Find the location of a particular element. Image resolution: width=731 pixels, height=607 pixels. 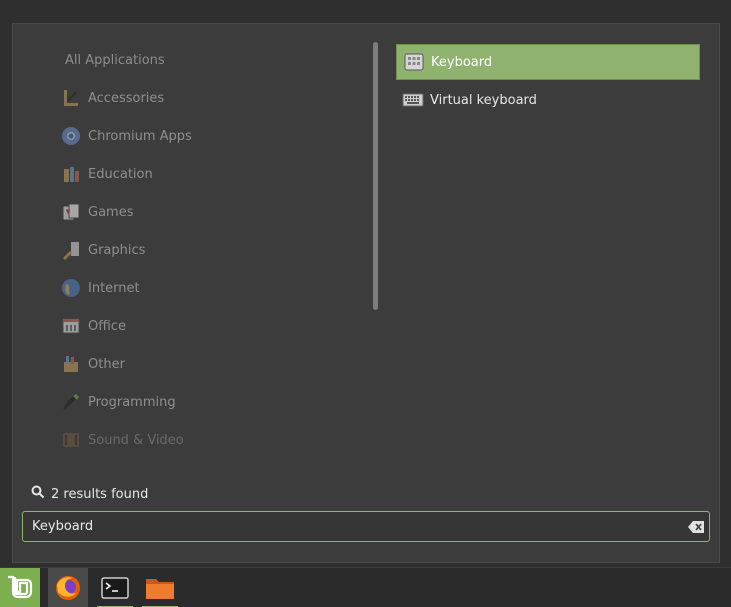

files-folder-icon is located at coordinates (160, 589).